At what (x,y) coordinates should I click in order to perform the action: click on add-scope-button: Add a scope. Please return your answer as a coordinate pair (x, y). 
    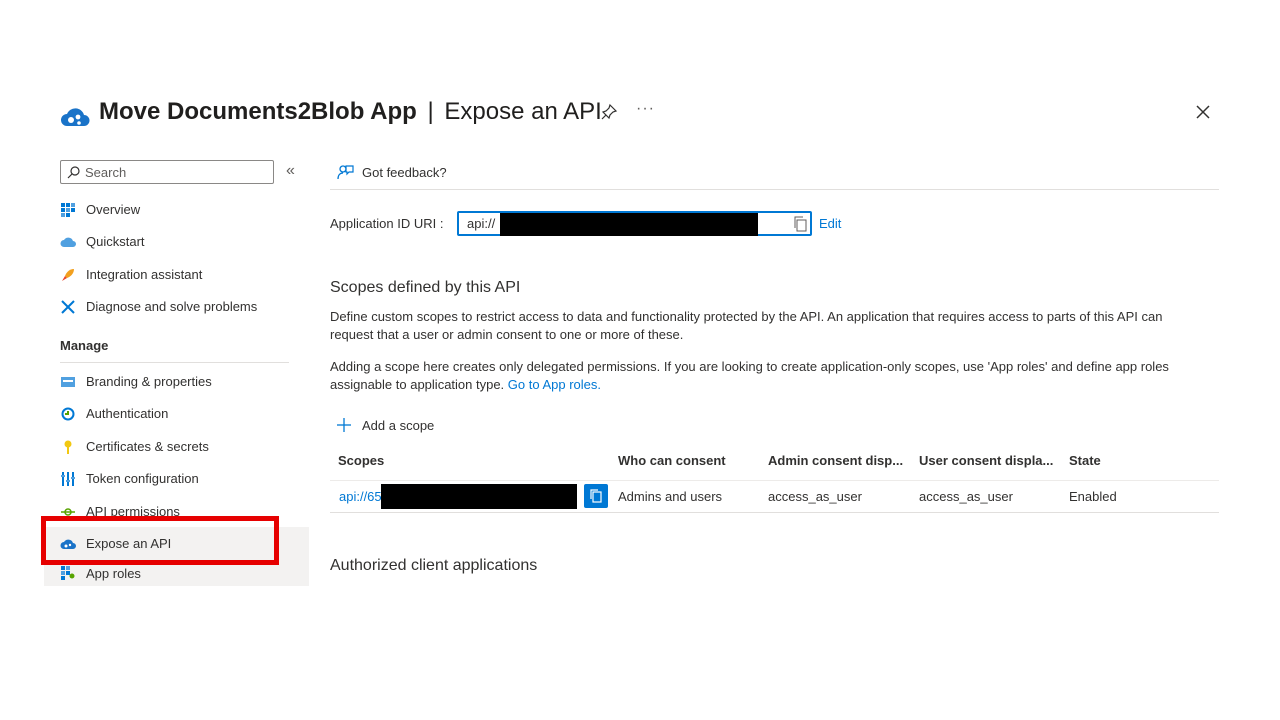
    Looking at the image, I should click on (385, 425).